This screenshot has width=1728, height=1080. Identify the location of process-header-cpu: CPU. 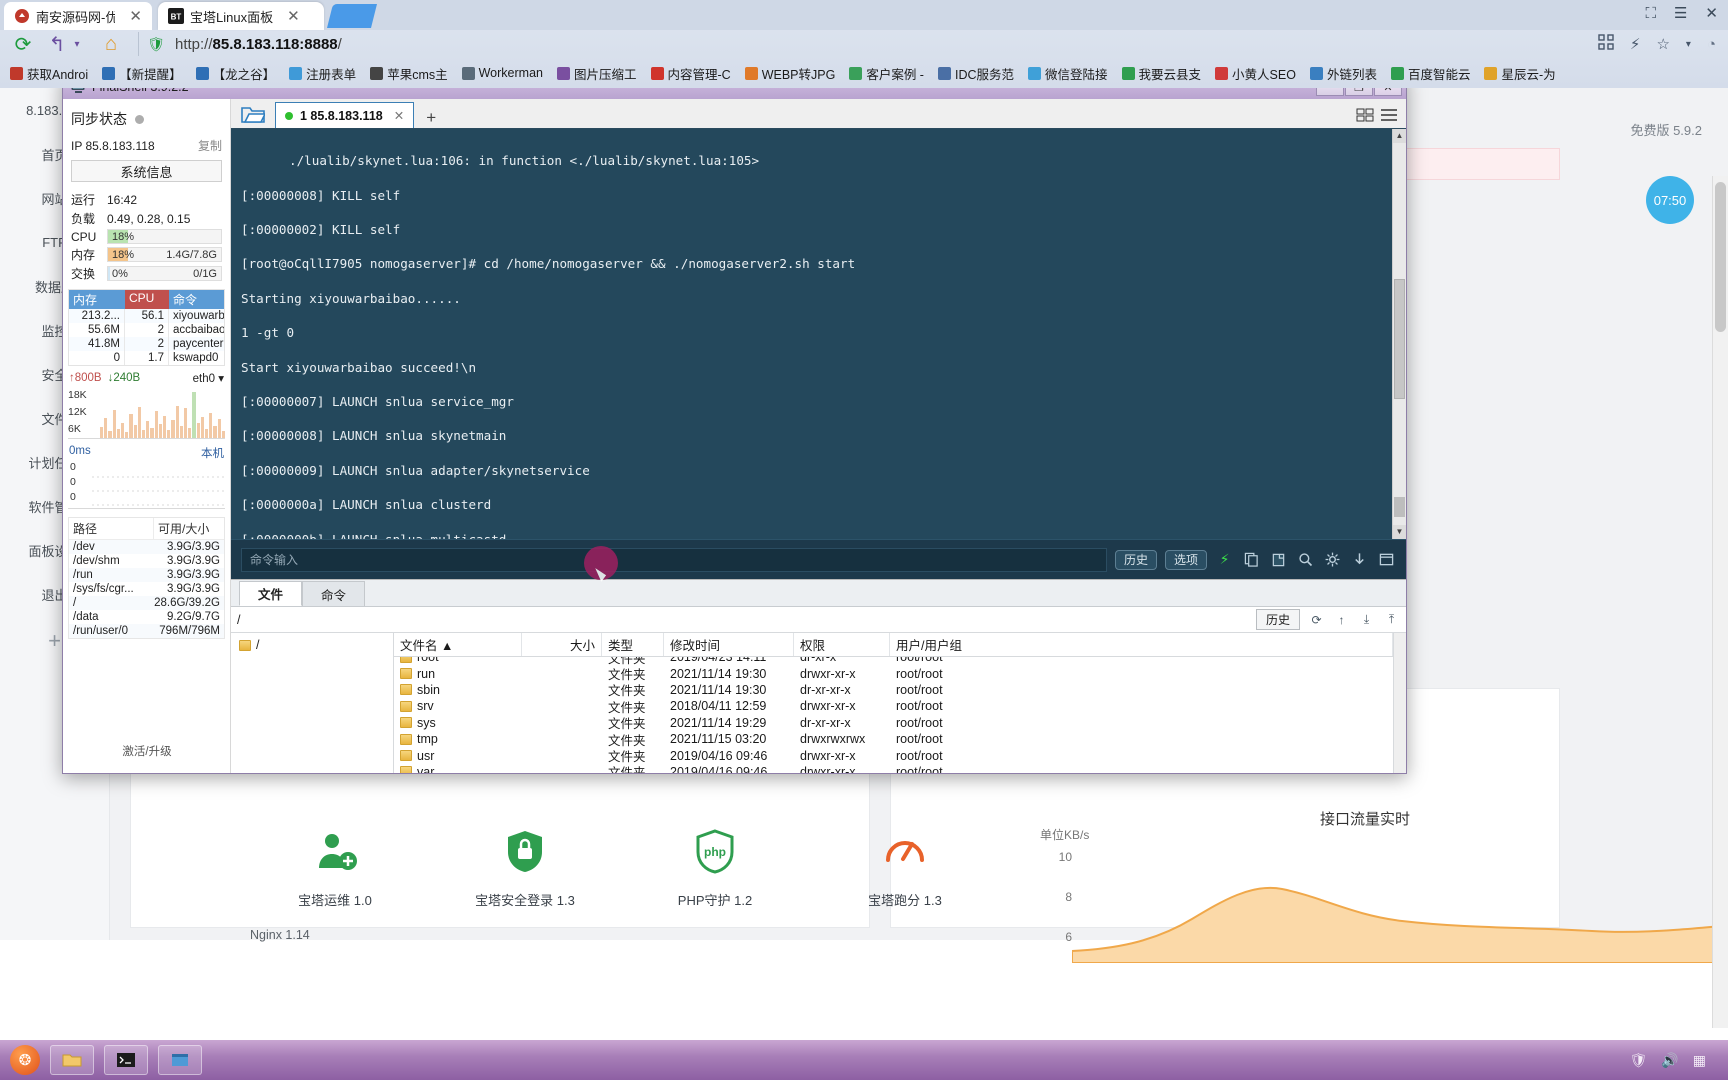
(147, 299).